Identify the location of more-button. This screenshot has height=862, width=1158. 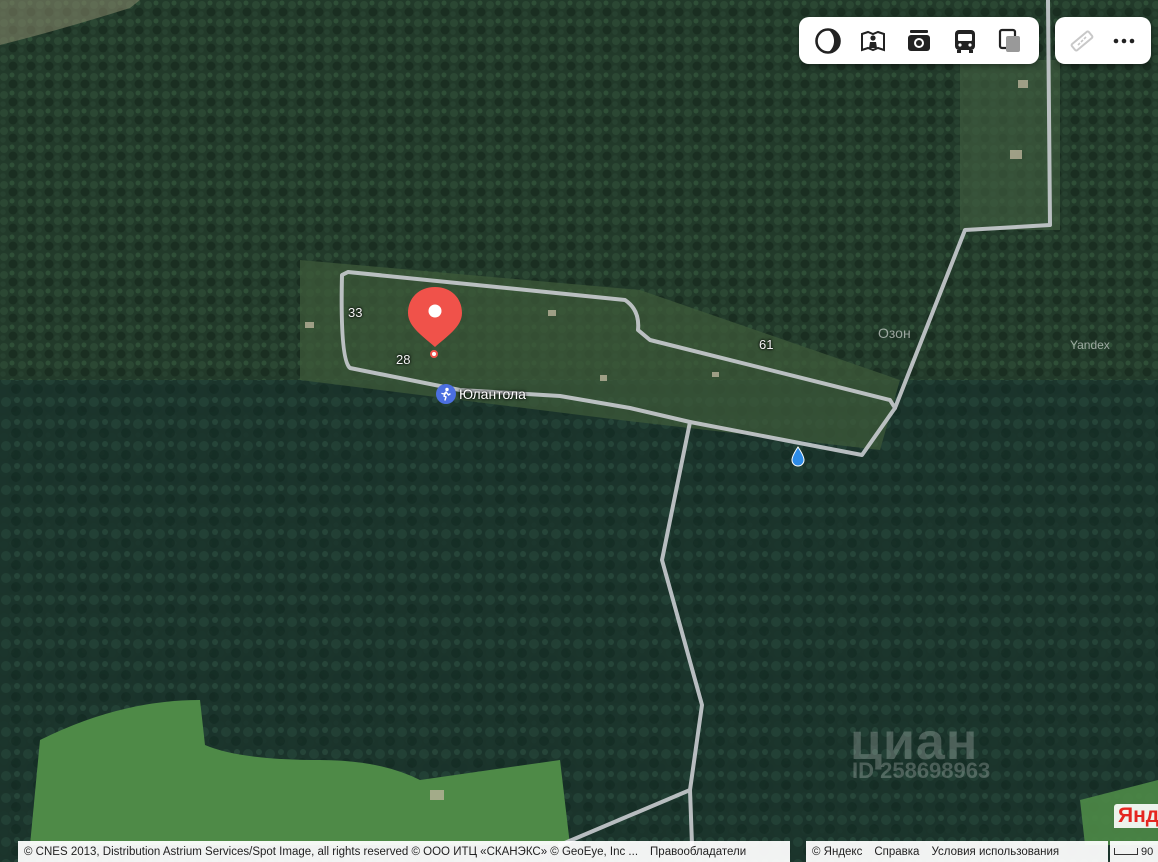
(1124, 40).